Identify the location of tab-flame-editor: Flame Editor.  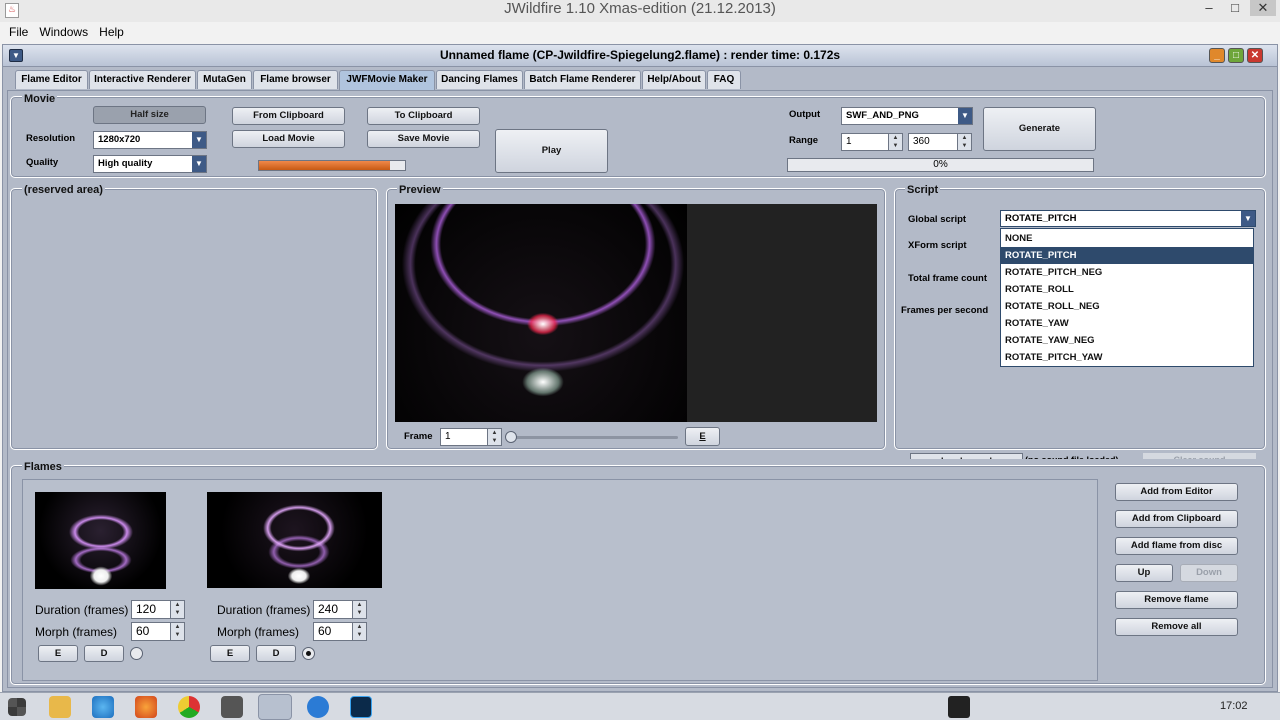
(51, 79).